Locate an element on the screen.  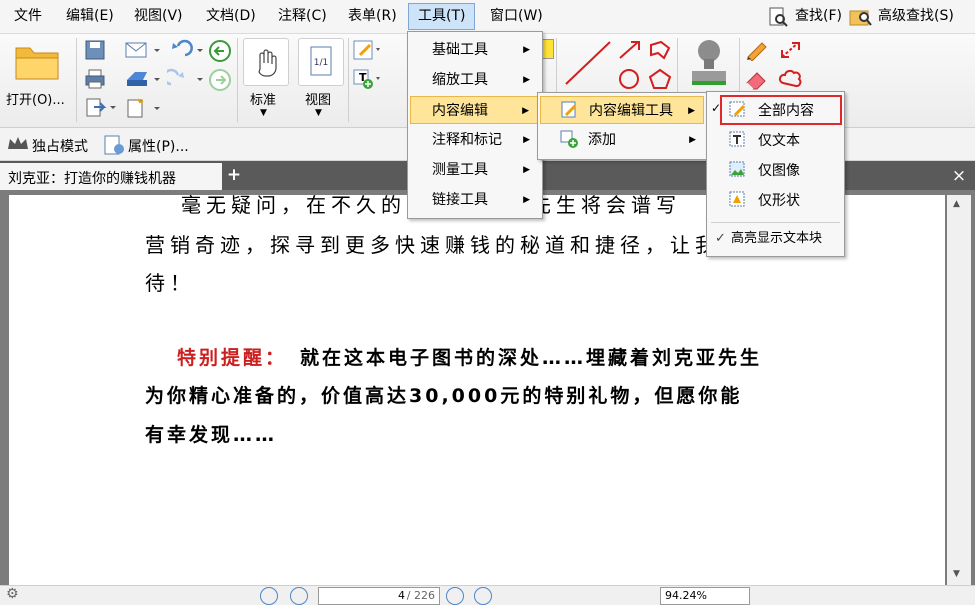
hand-tool-button is located at coordinates (266, 62).